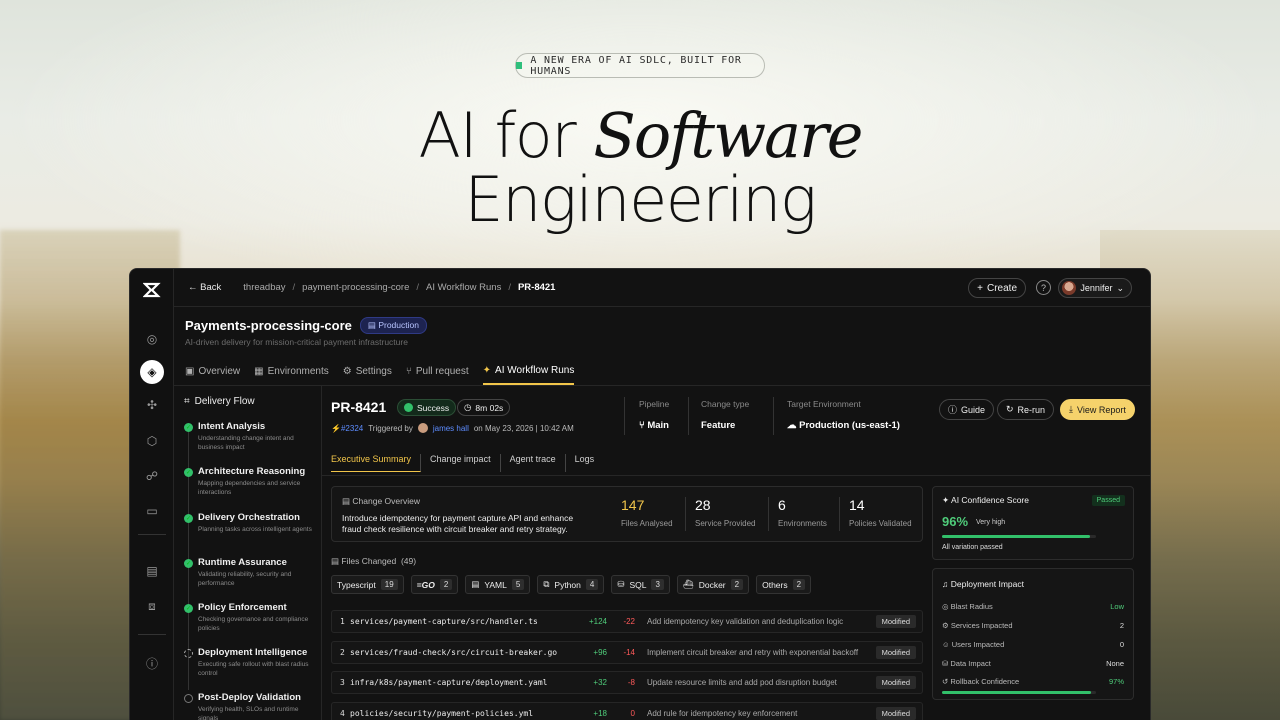 The image size is (1280, 720). What do you see at coordinates (1026, 409) in the screenshot?
I see `rerun-button: ↻ Re-run` at bounding box center [1026, 409].